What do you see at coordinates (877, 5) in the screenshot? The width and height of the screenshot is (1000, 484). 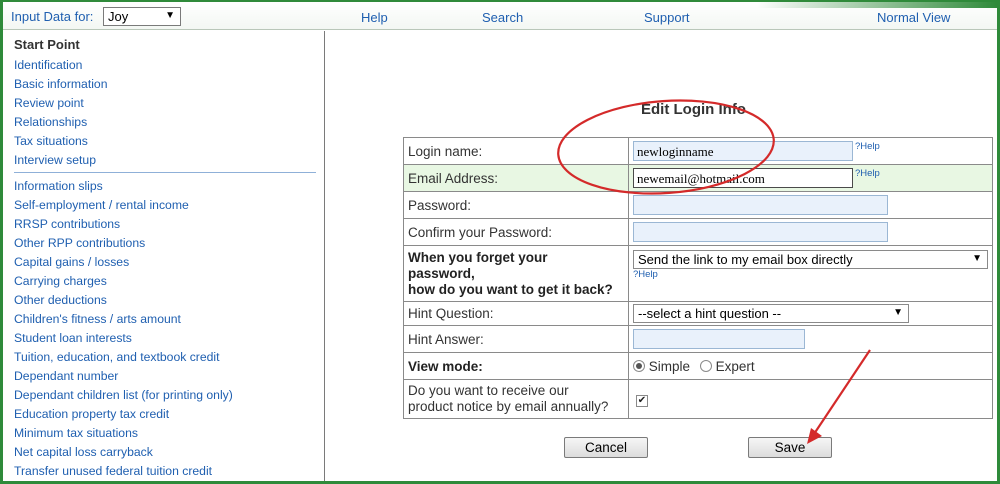 I see `header-accent` at bounding box center [877, 5].